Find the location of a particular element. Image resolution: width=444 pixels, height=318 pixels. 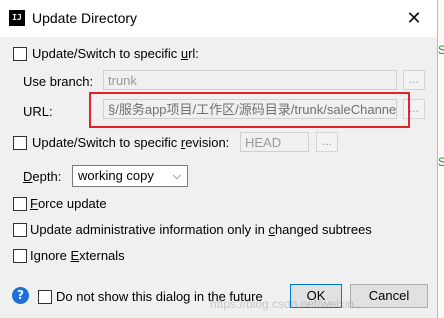

specific-revision-label: Update/Switch to specific revision: is located at coordinates (130, 142).